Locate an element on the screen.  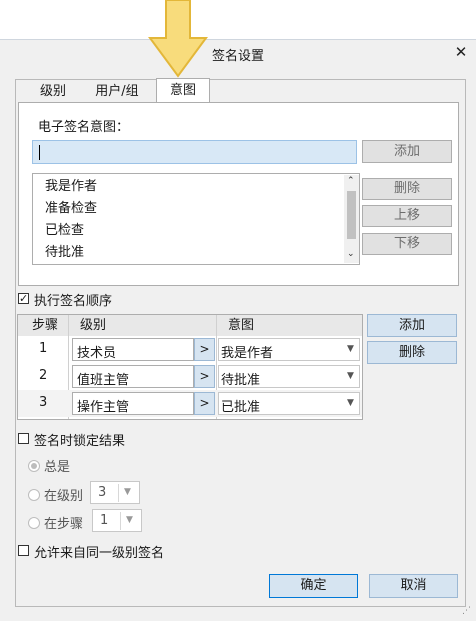
level-number-value: 3 is located at coordinates (102, 492).